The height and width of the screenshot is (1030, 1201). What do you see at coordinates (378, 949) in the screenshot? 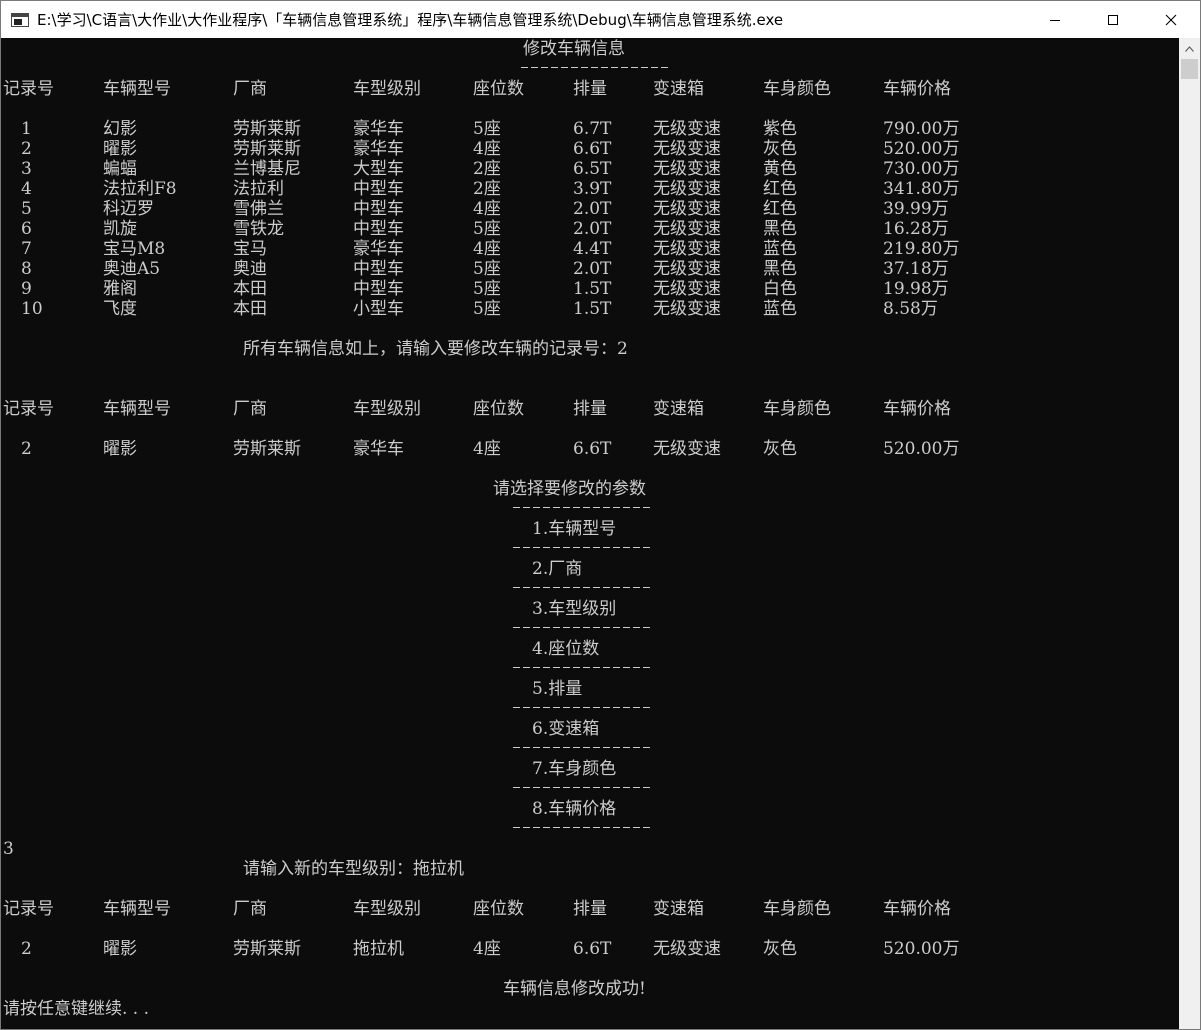
I see `cell-3: 拖拉机` at bounding box center [378, 949].